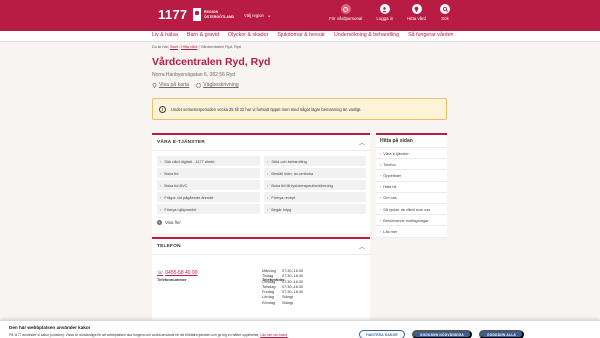 This screenshot has height=338, width=600. What do you see at coordinates (269, 302) in the screenshot?
I see `day: Söndag` at bounding box center [269, 302].